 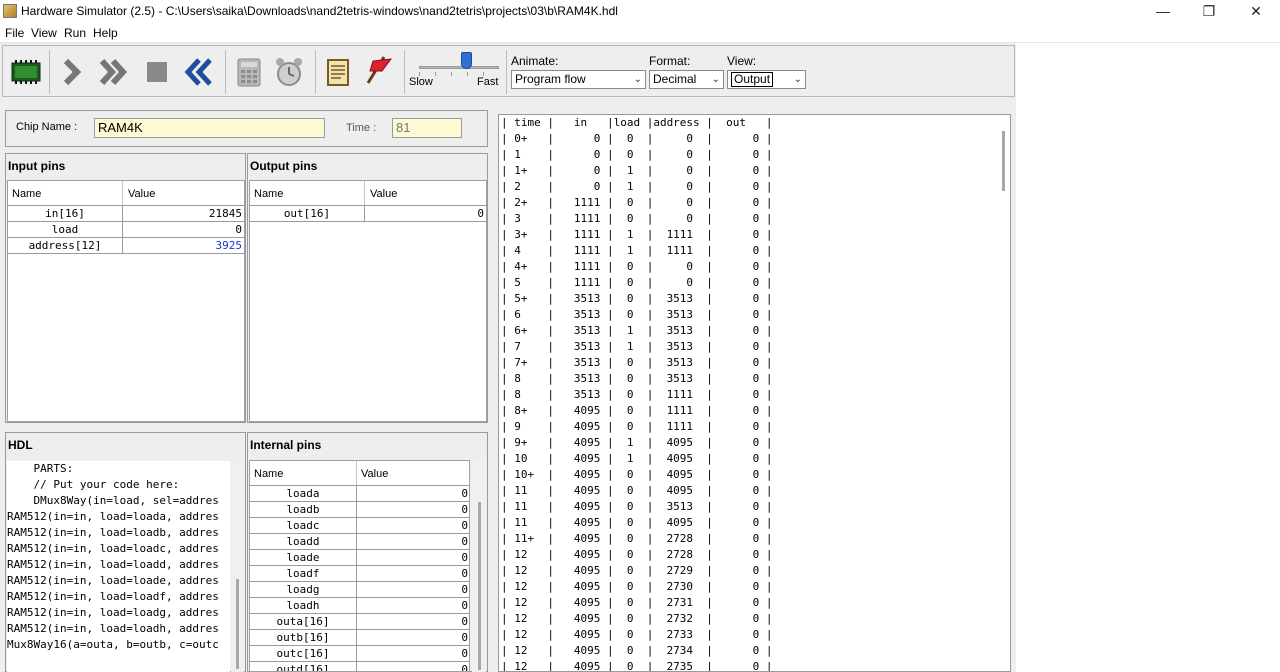 What do you see at coordinates (249, 72) in the screenshot?
I see `eval-calculator-icon` at bounding box center [249, 72].